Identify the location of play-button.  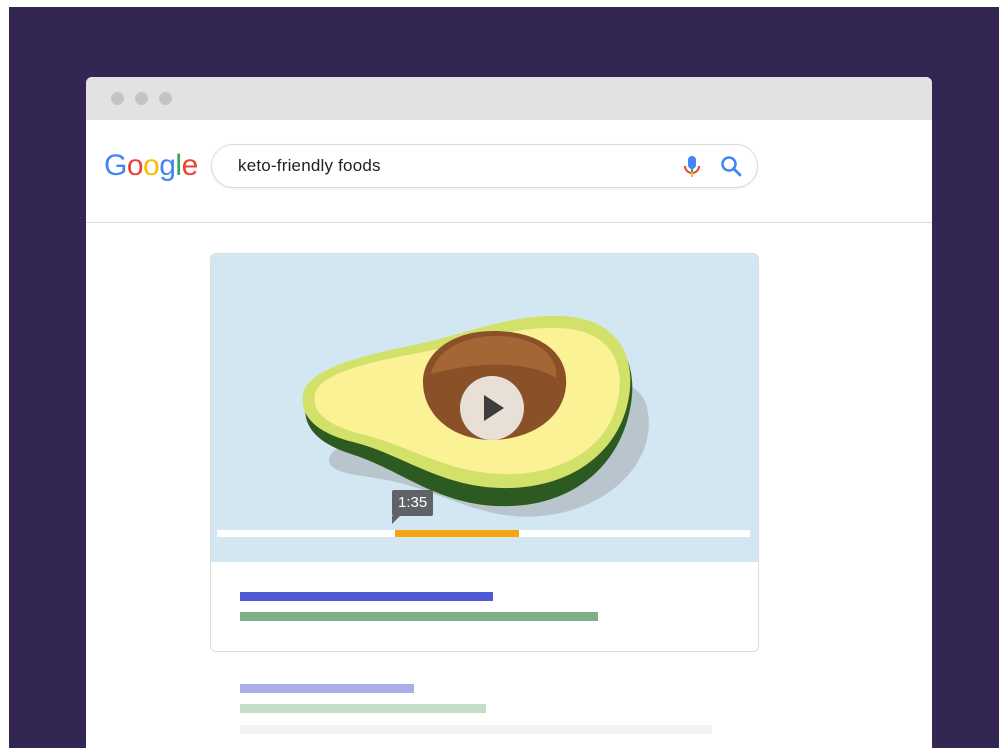
(492, 408).